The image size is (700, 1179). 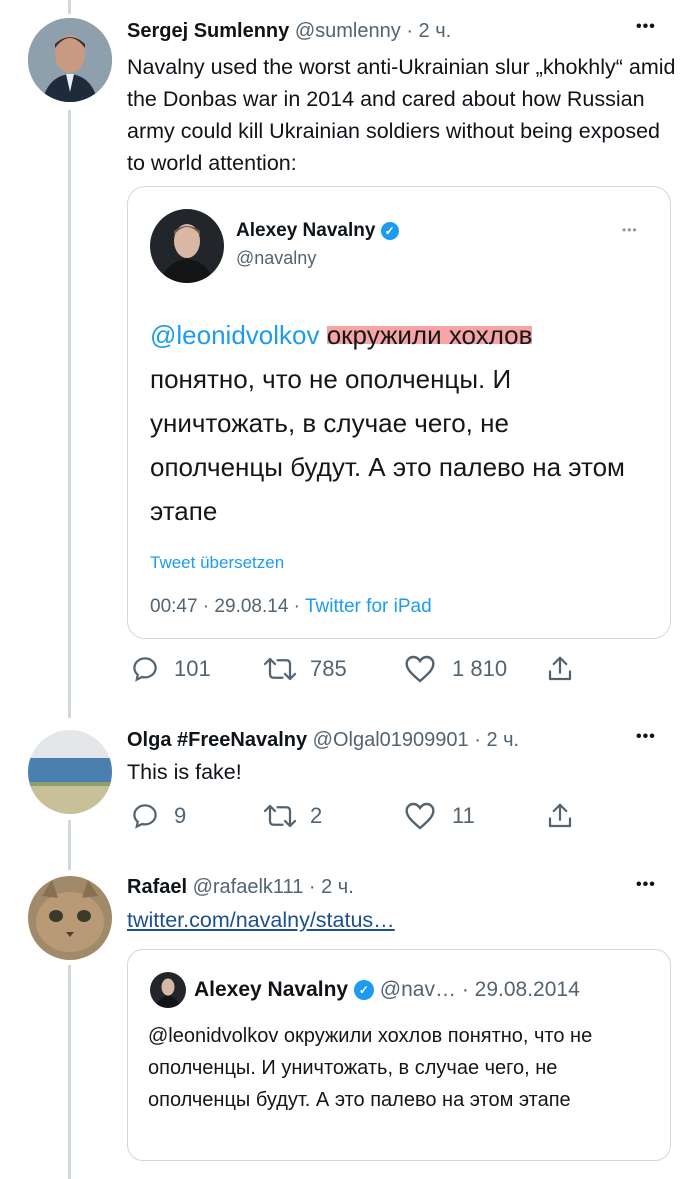 I want to click on tweet1-reply-button: 101, so click(x=170, y=669).